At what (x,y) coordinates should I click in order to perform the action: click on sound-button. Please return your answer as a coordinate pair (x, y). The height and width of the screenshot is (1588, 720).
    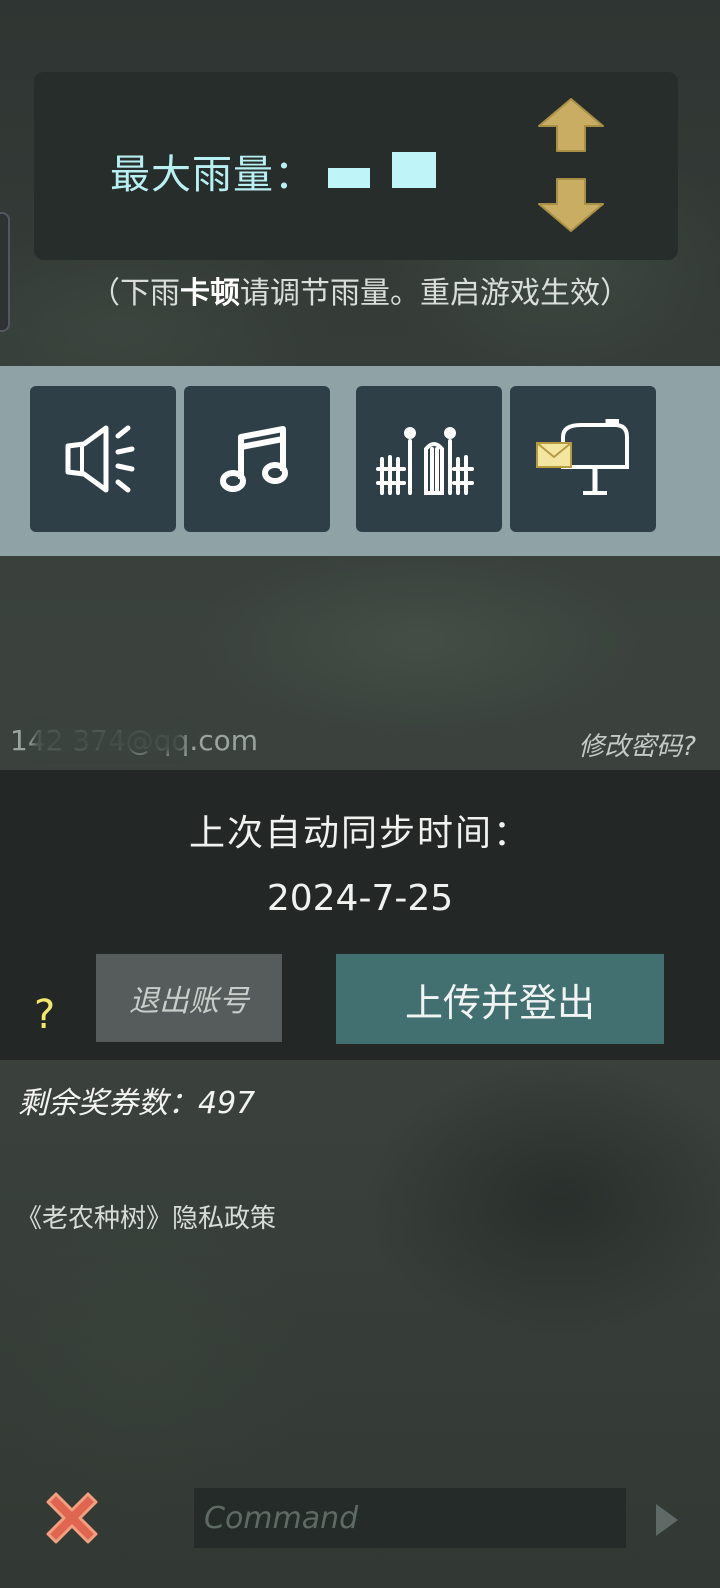
    Looking at the image, I should click on (103, 459).